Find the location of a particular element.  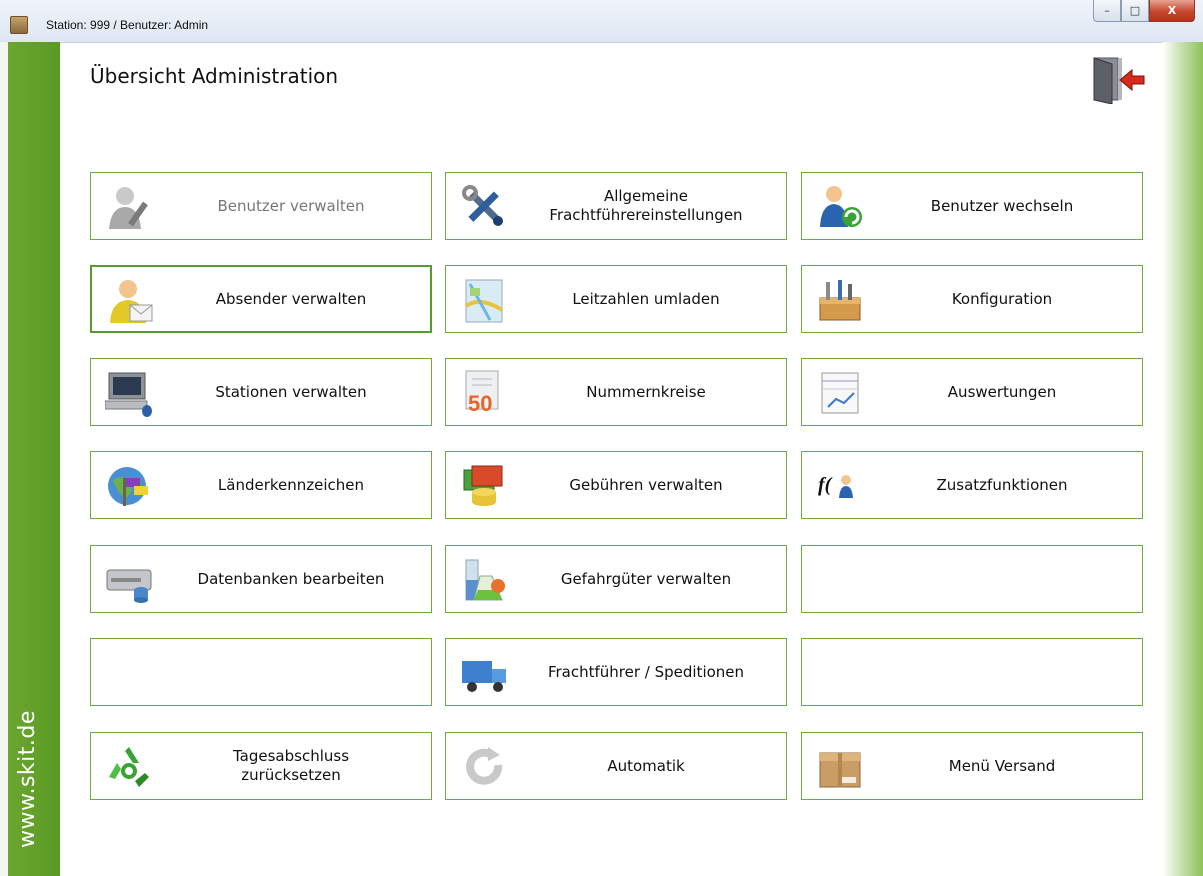

icon-badge: 50 is located at coordinates (480, 403).